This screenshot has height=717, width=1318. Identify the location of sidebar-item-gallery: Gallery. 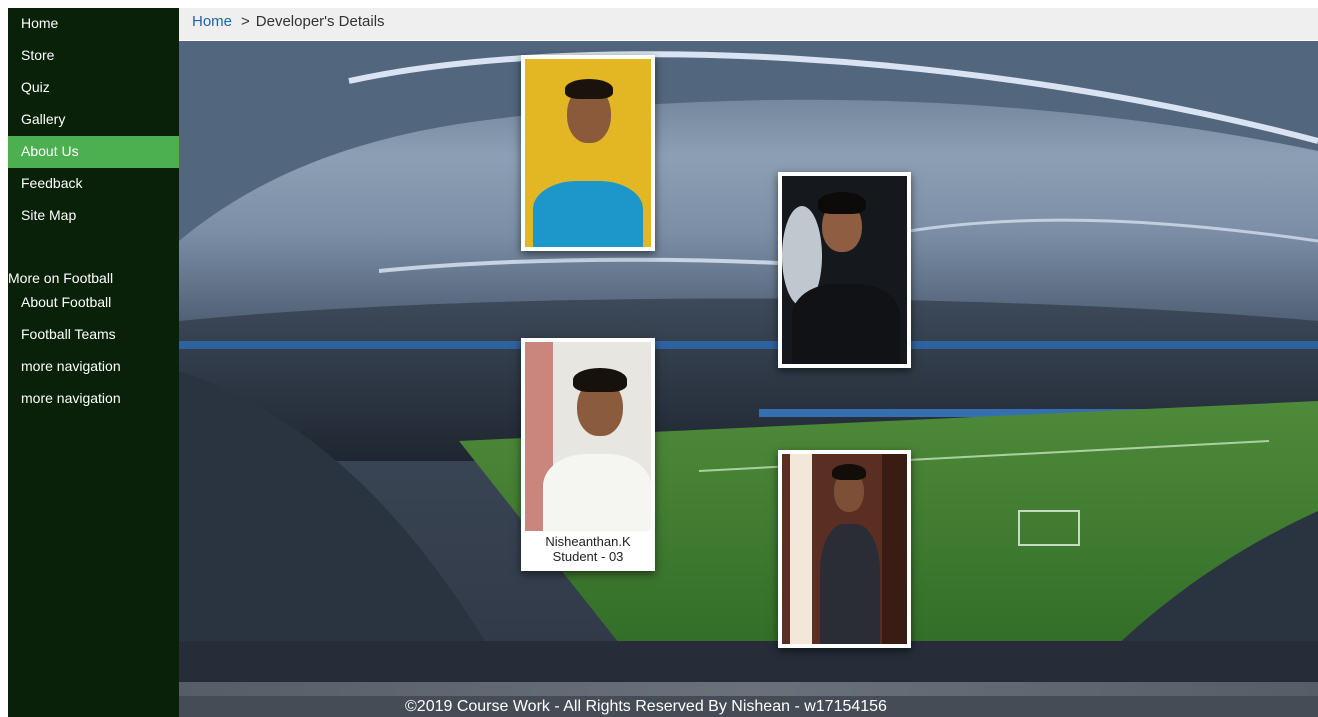
(93, 120).